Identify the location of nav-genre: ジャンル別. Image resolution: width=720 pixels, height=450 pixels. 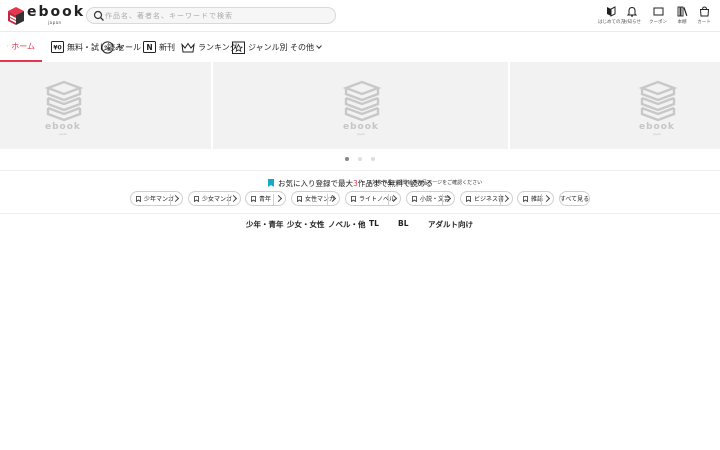
(260, 47).